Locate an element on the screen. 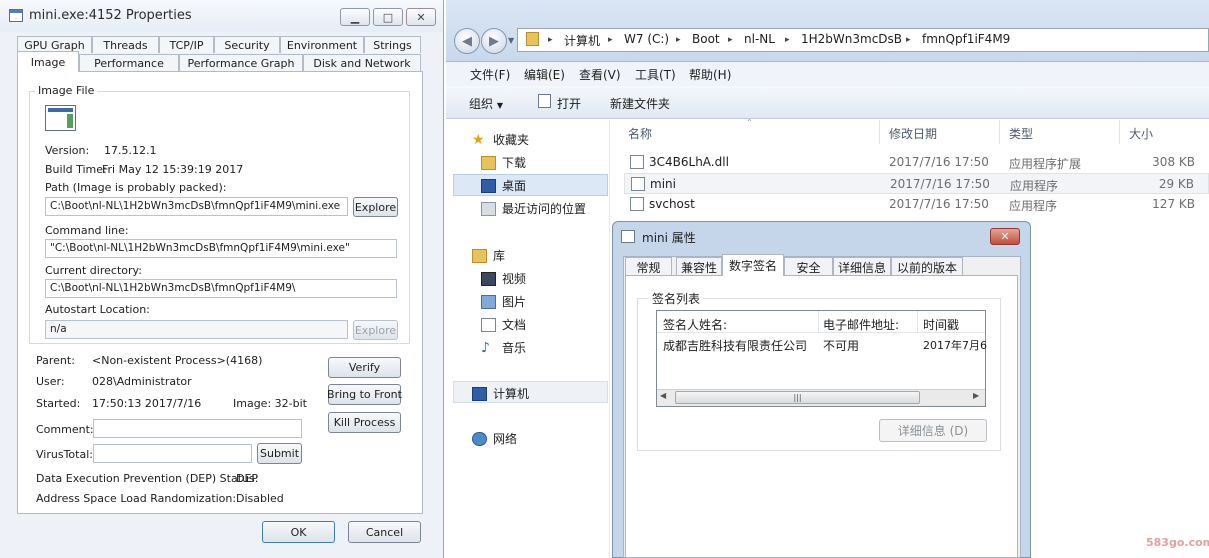 This screenshot has height=558, width=1209. version-value: 17.5.12.1 is located at coordinates (130, 150).